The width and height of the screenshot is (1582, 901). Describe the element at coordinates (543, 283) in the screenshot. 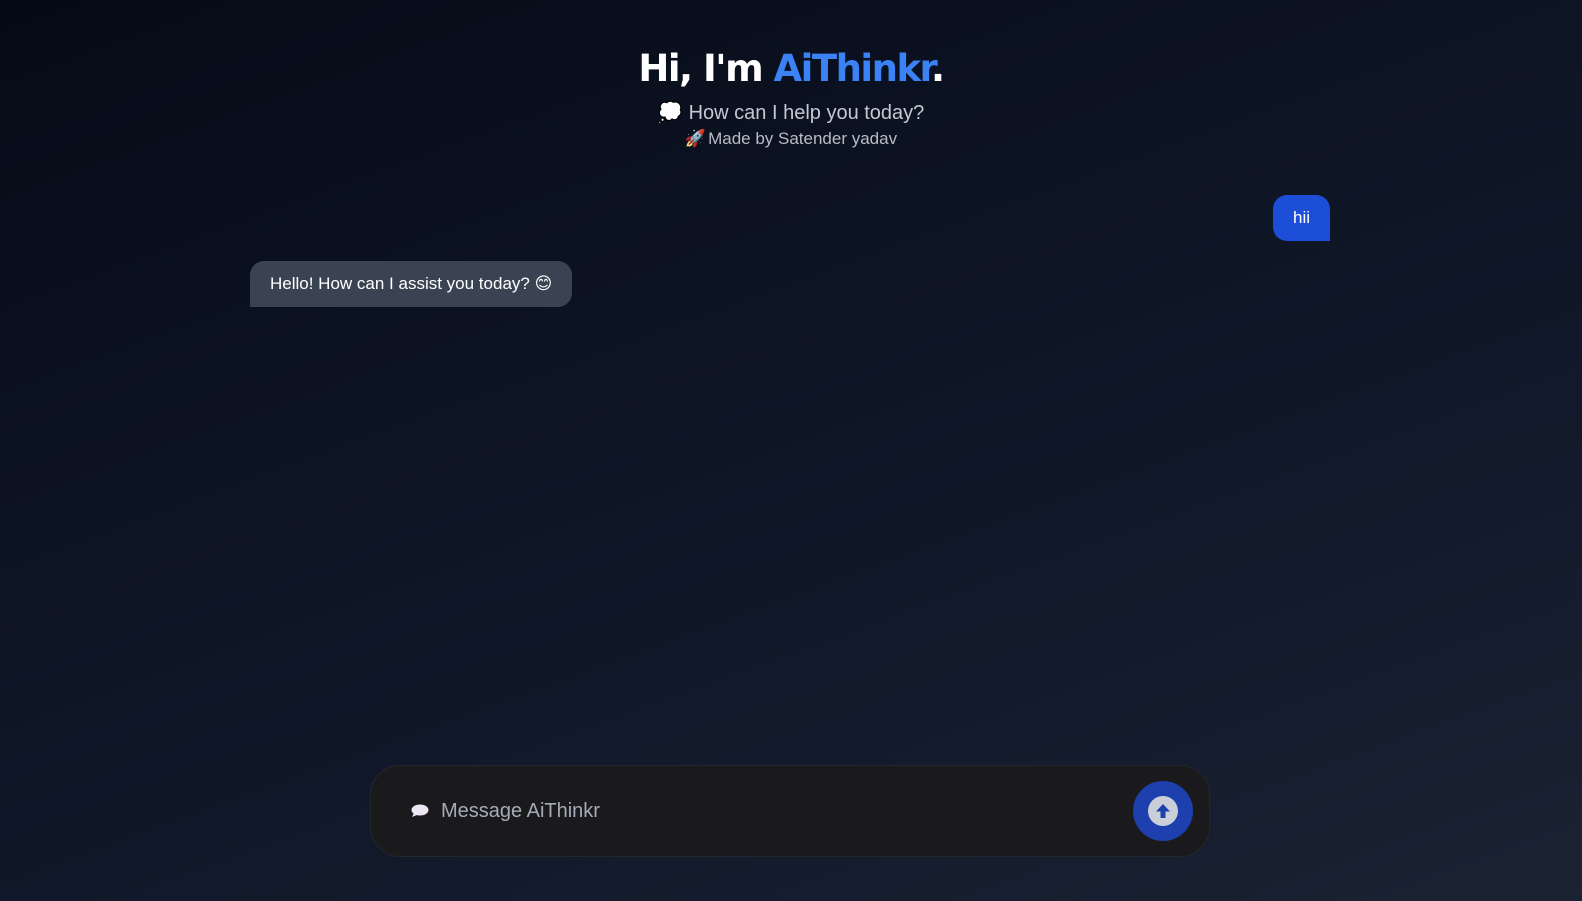

I see `smile-emoji-icon: 😊` at that location.